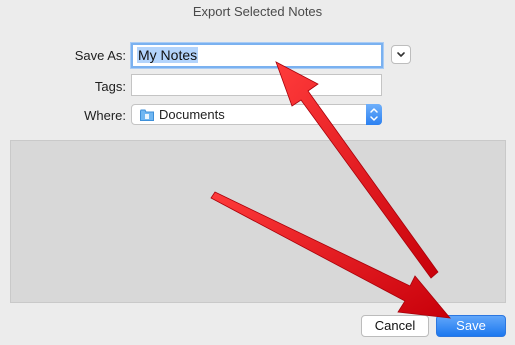  What do you see at coordinates (147, 115) in the screenshot?
I see `folder-icon` at bounding box center [147, 115].